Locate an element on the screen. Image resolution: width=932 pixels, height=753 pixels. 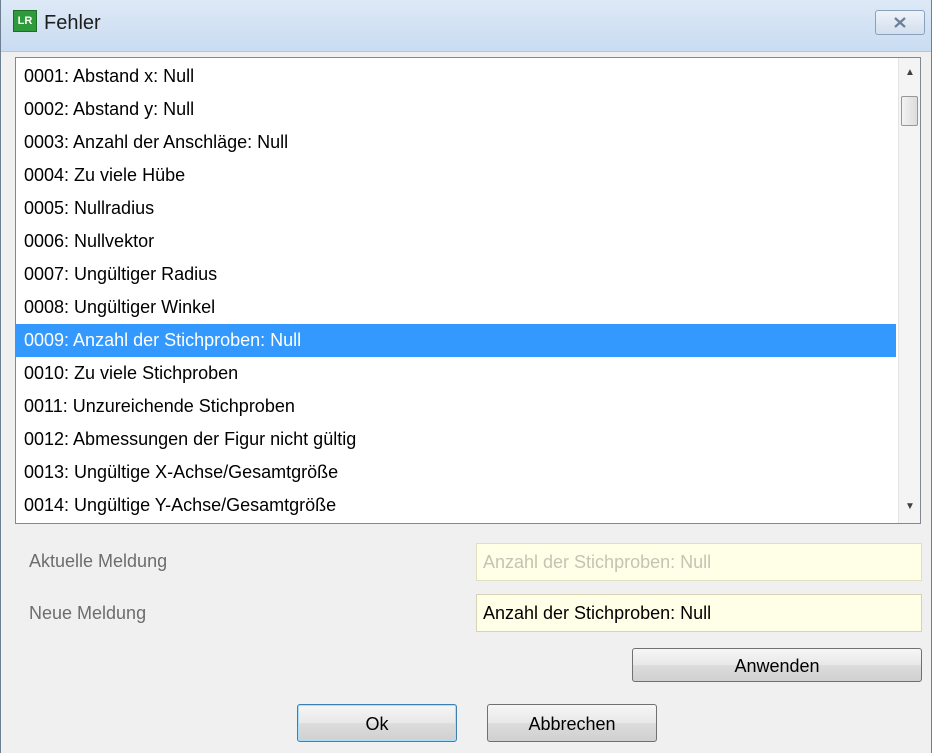
scroll-up-icon: ▲ is located at coordinates (909, 73).